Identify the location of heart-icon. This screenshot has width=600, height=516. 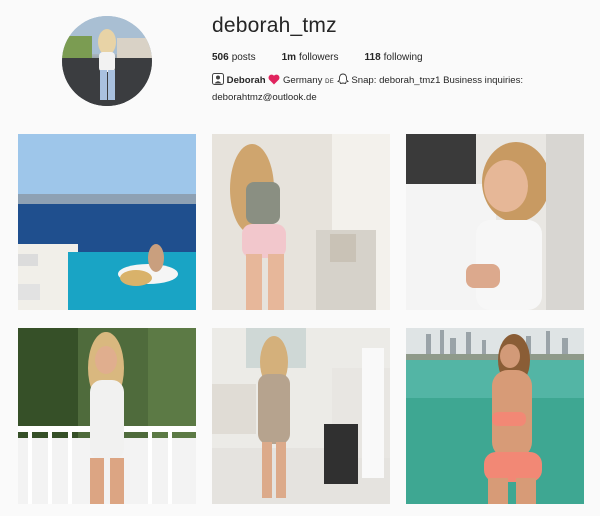
(274, 82).